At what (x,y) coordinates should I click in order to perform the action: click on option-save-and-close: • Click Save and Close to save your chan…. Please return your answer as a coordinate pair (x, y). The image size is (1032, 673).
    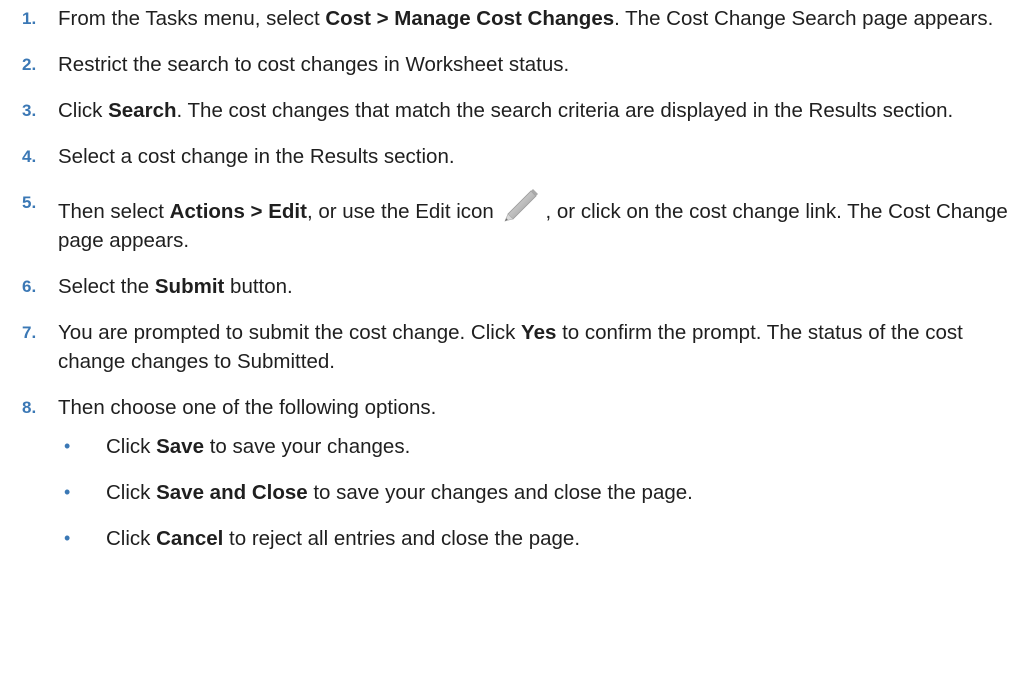
    Looking at the image, I should click on (545, 492).